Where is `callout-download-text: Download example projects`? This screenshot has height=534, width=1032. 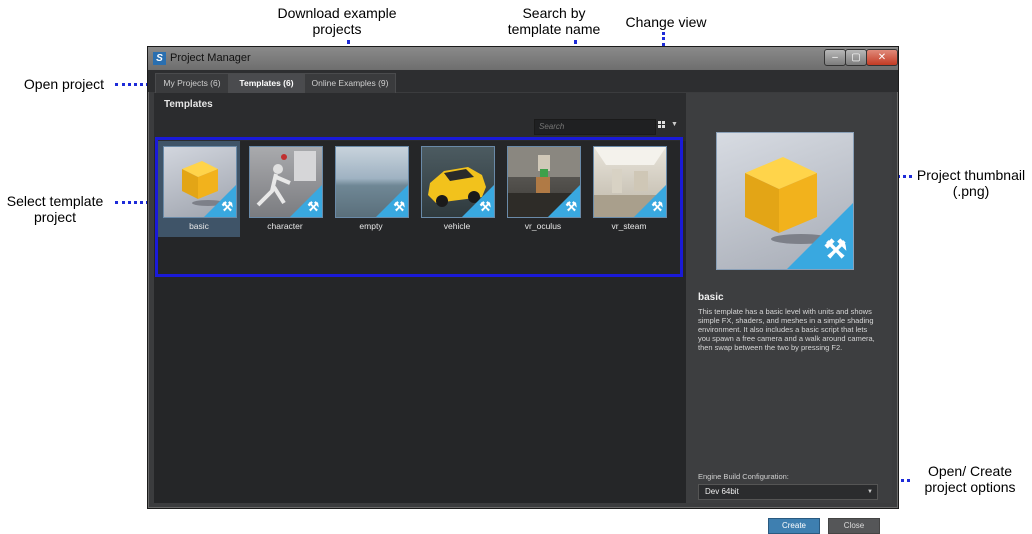 callout-download-text: Download example projects is located at coordinates (337, 21).